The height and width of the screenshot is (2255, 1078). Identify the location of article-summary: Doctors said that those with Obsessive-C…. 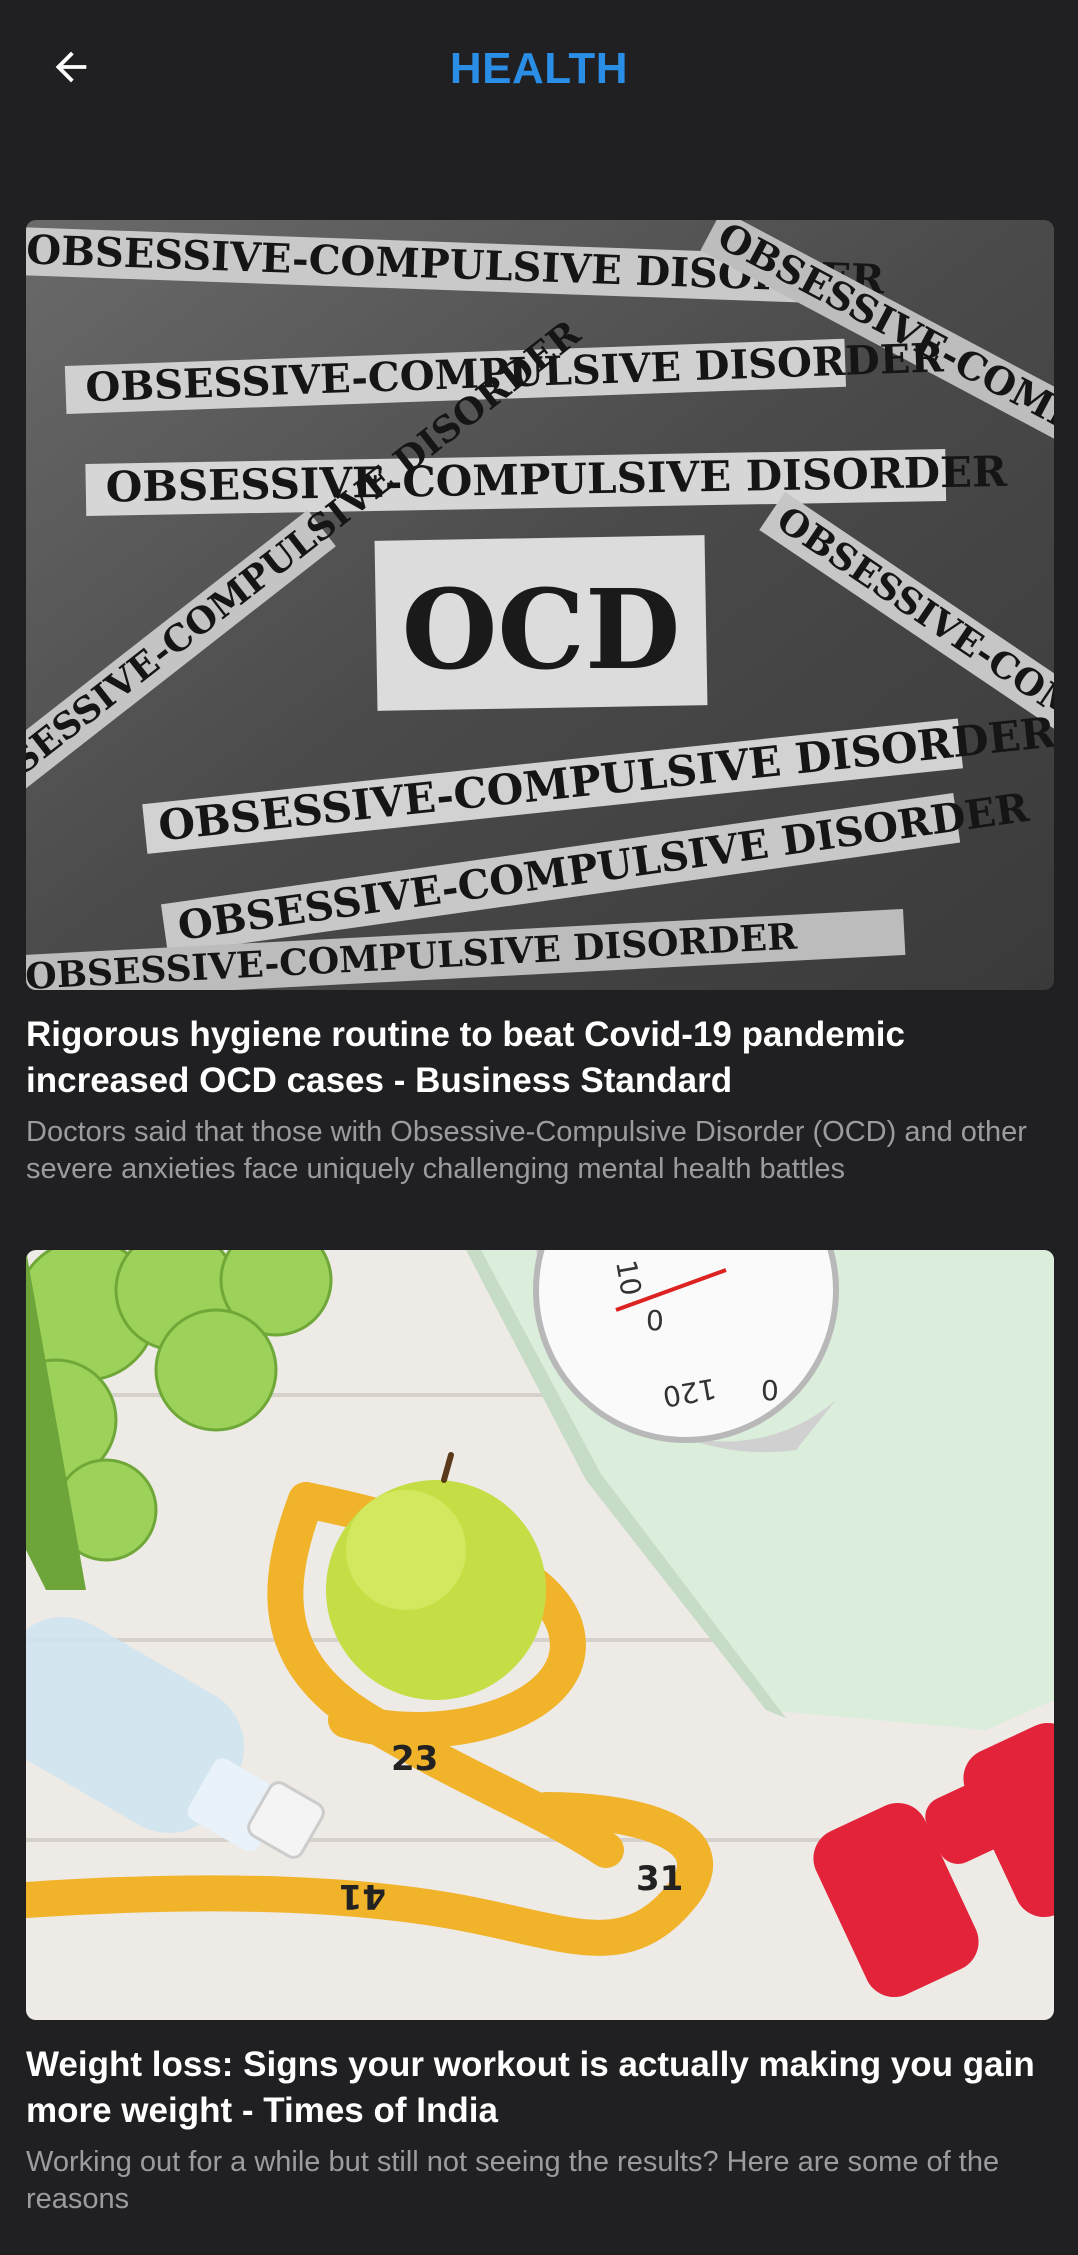
(526, 1150).